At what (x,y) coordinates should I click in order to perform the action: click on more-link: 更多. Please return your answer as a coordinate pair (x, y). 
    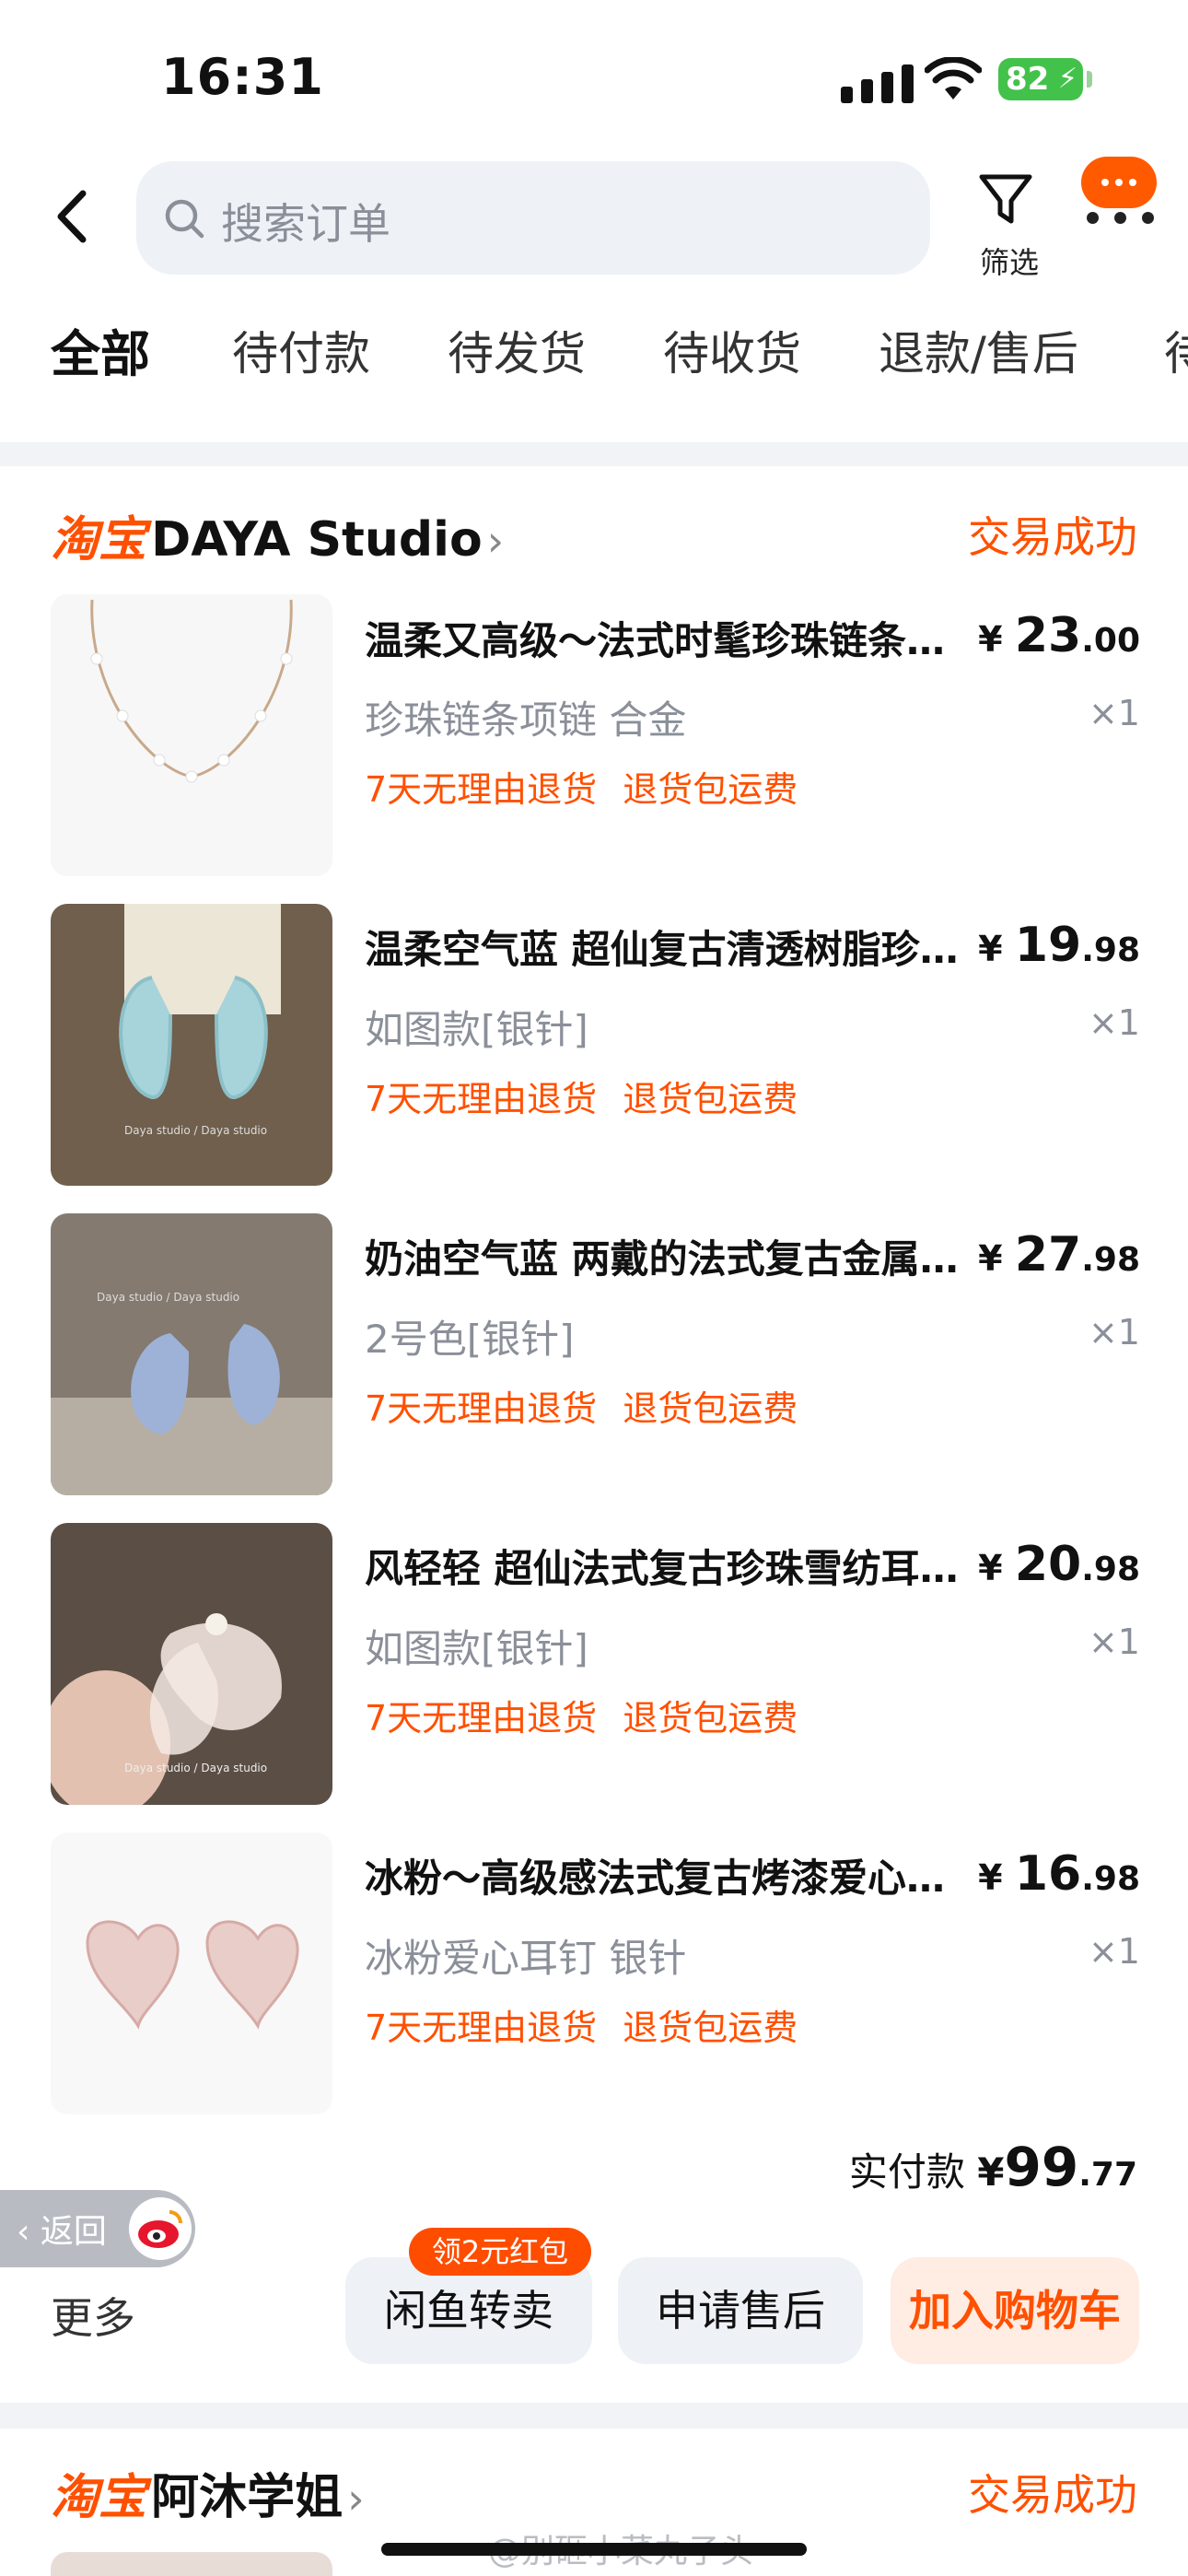
    Looking at the image, I should click on (93, 2315).